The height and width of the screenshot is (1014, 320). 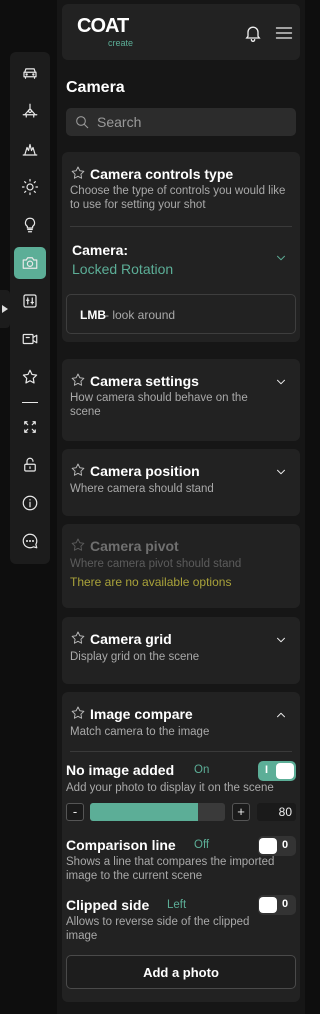 I want to click on logo-subtitle: create, so click(x=121, y=43).